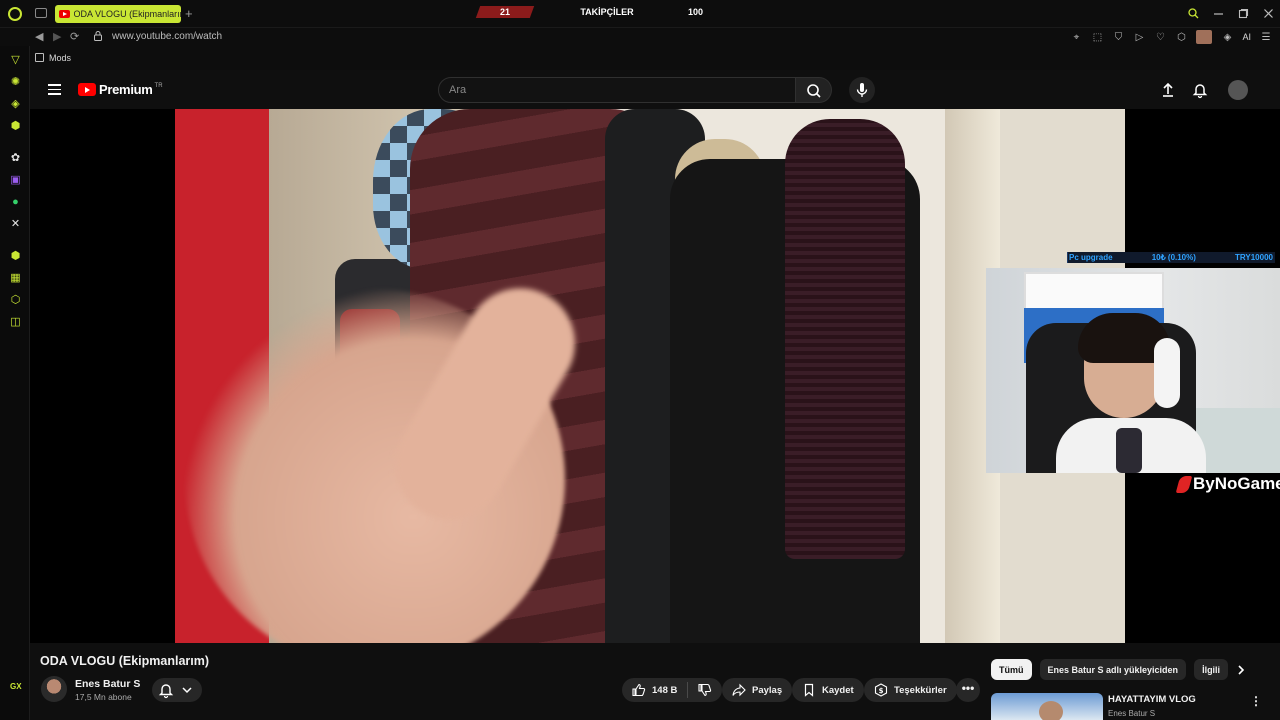  I want to click on close-icon, so click(1268, 13).